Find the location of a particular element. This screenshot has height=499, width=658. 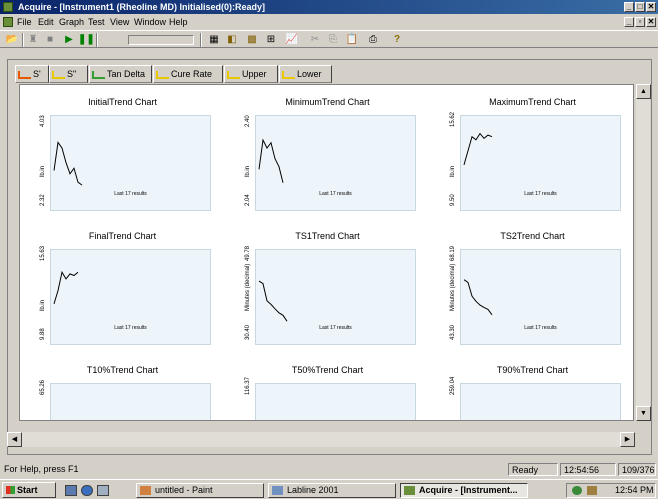

y-axis-label: (decimal) is located at coordinates (248, 420).